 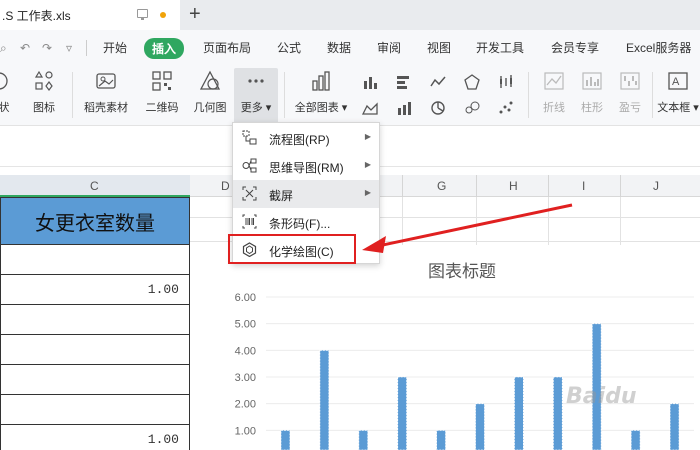 What do you see at coordinates (389, 47) in the screenshot?
I see `tab-review: 审阅` at bounding box center [389, 47].